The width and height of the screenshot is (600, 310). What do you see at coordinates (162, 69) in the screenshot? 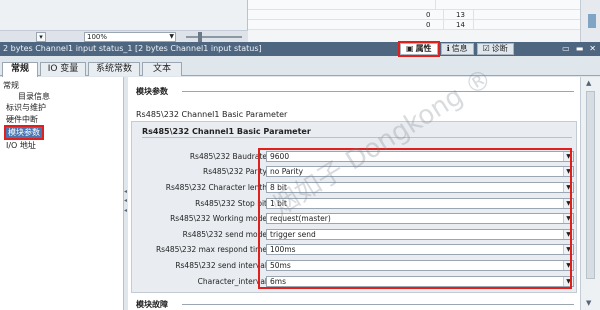
I see `tab-texts: 文本` at bounding box center [162, 69].